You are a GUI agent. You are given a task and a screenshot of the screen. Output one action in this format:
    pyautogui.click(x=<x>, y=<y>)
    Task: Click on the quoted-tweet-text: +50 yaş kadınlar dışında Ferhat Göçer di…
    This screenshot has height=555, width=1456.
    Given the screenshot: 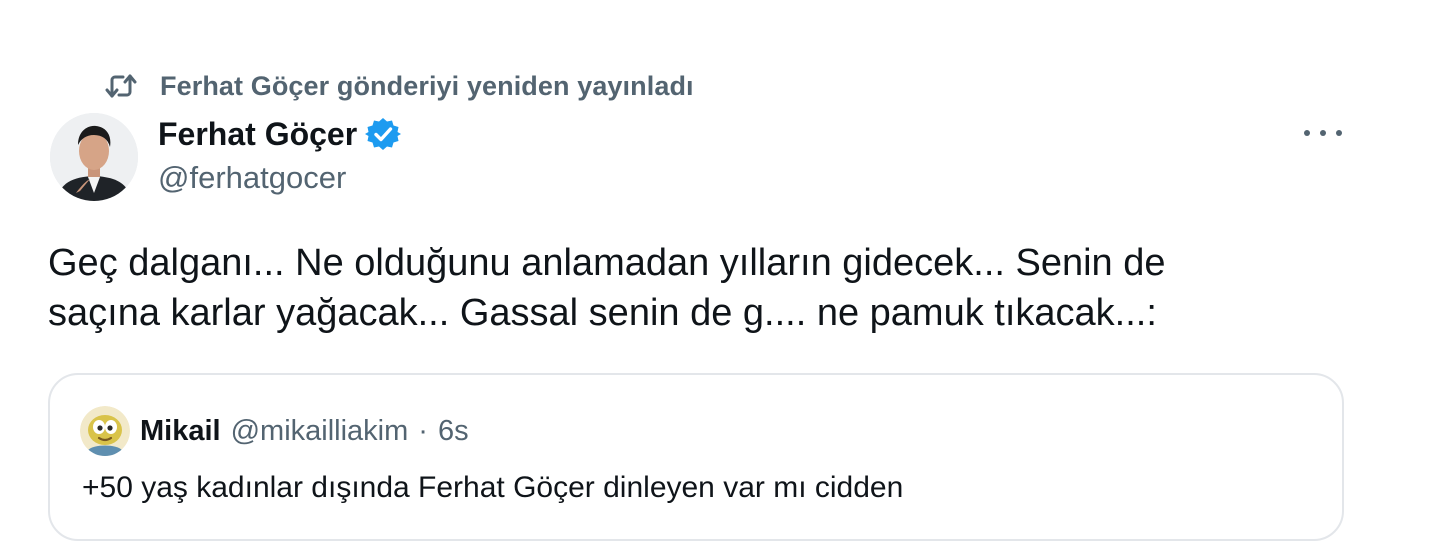 What is the action you would take?
    pyautogui.click(x=493, y=487)
    